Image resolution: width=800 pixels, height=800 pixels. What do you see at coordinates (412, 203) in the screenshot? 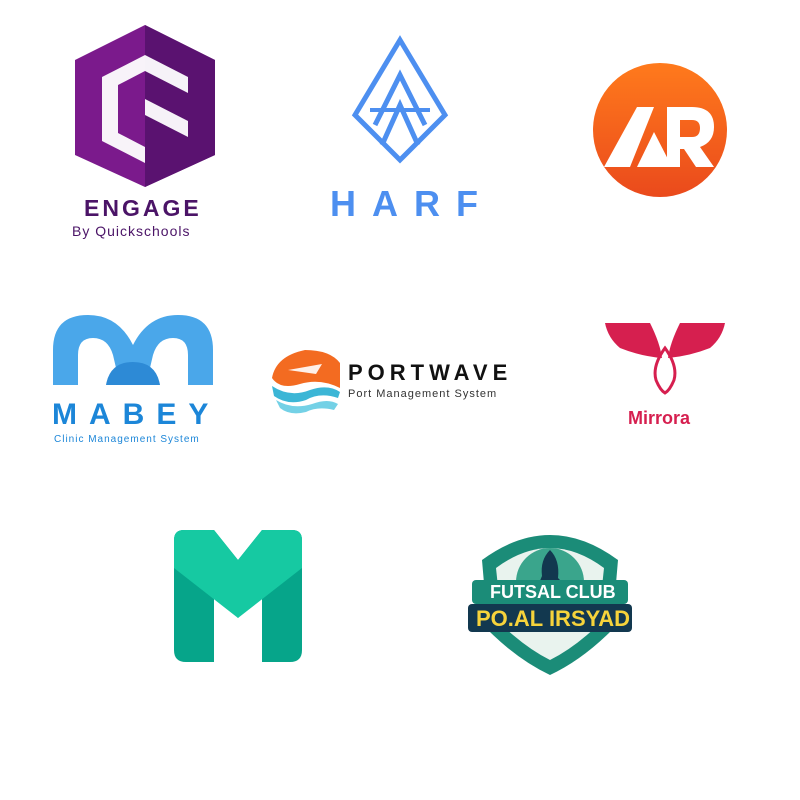
I see `harf-name: HARF` at bounding box center [412, 203].